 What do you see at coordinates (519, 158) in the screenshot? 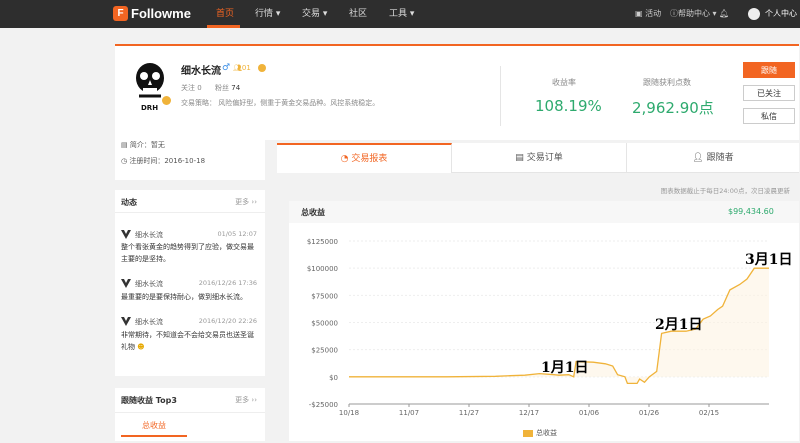
I see `list-icon: ▤` at bounding box center [519, 158].